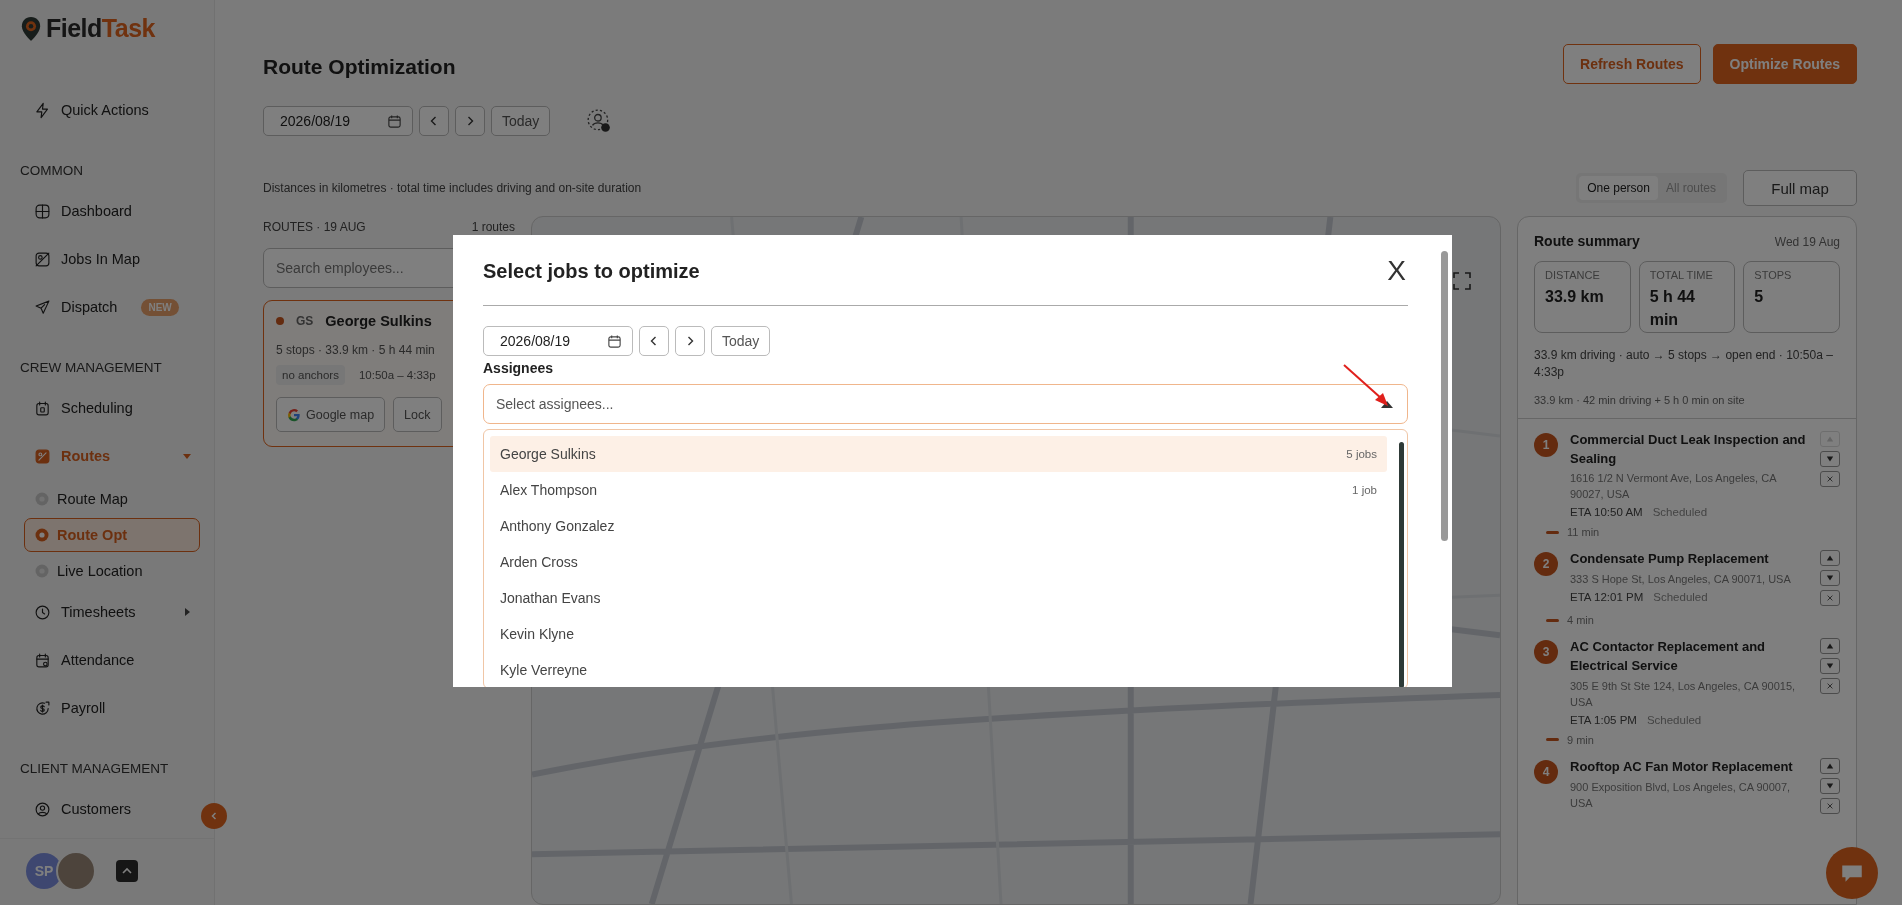  What do you see at coordinates (1682, 766) in the screenshot?
I see `job-title: Rooftop AC Fan Motor Replacement` at bounding box center [1682, 766].